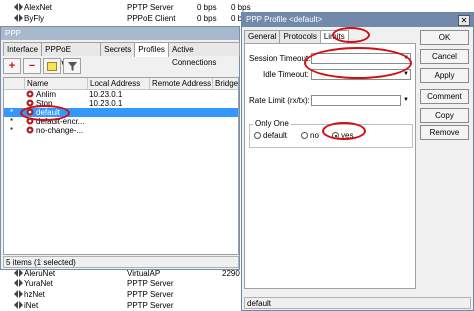 This screenshot has width=474, height=311. What do you see at coordinates (44, 103) in the screenshot?
I see `profile-name: Stop` at bounding box center [44, 103].